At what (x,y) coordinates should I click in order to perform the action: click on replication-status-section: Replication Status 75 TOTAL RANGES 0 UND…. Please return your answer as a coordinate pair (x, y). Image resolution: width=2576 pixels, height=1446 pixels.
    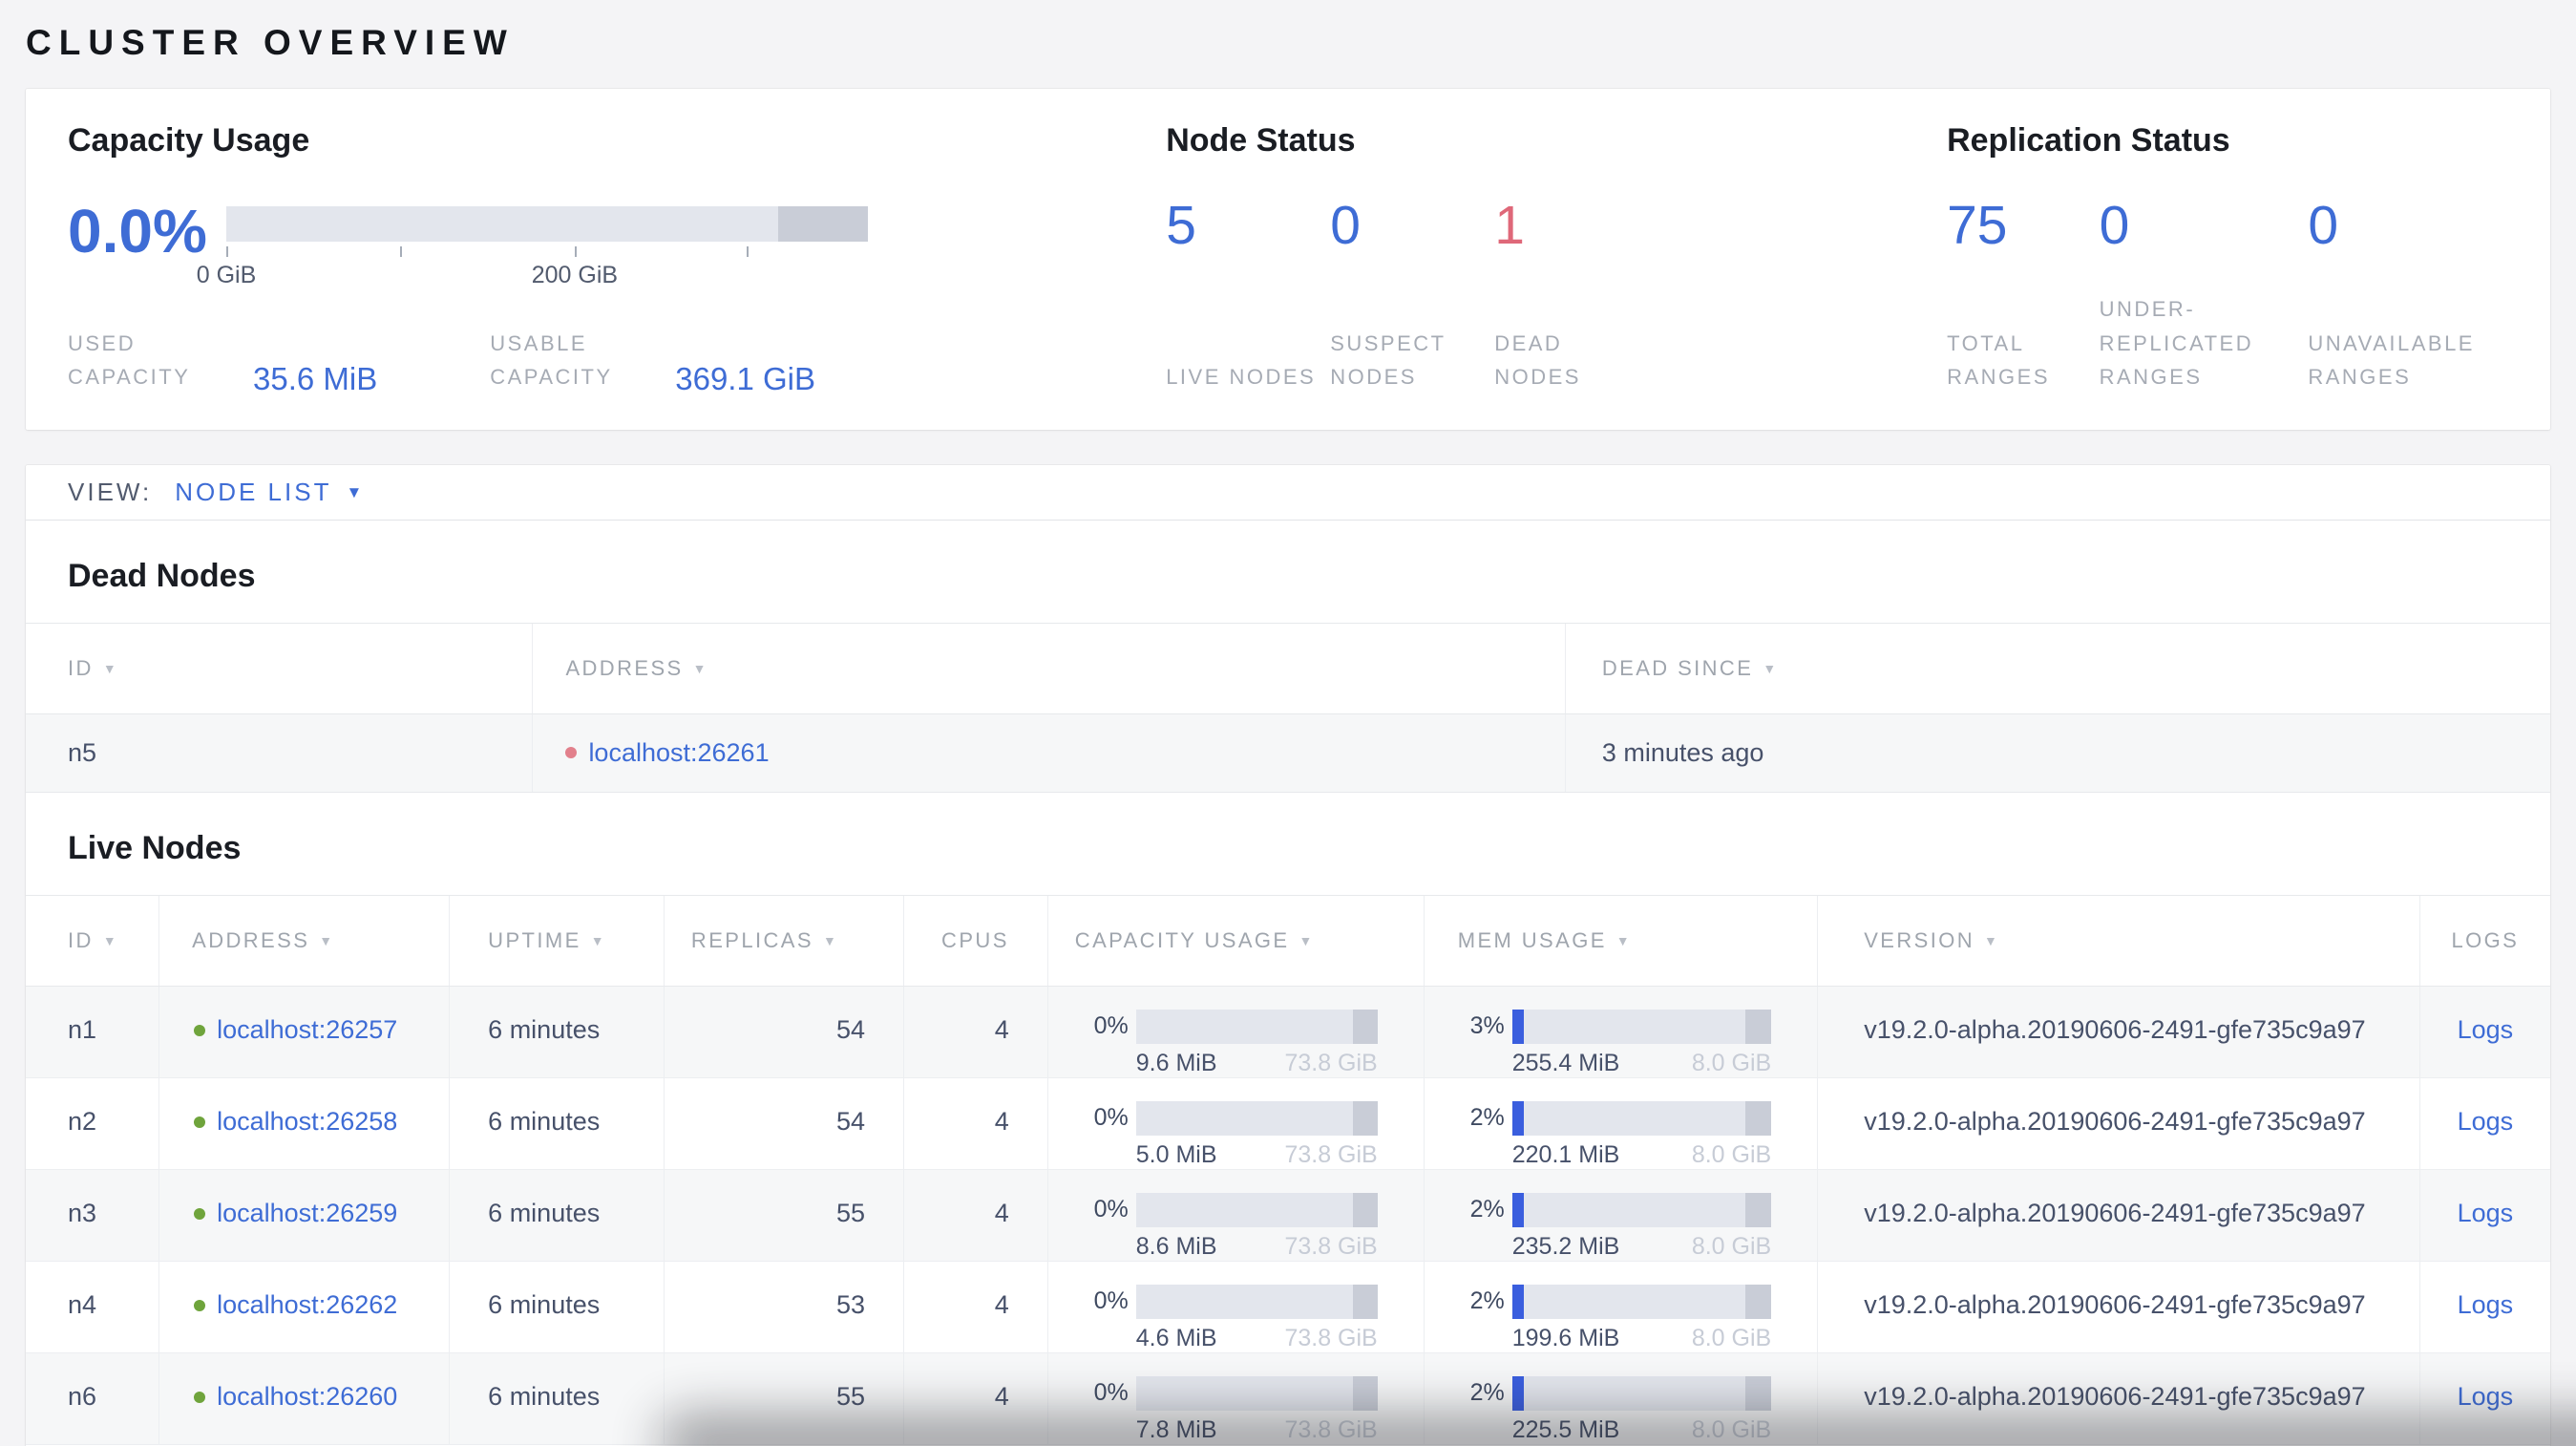
    Looking at the image, I should click on (2227, 257).